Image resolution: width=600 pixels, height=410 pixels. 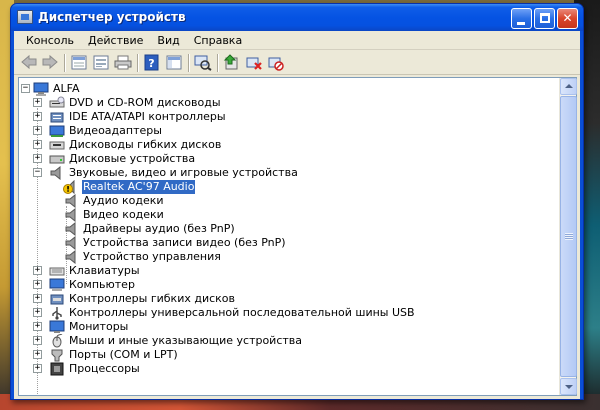 I want to click on properties-icon, so click(x=101, y=62).